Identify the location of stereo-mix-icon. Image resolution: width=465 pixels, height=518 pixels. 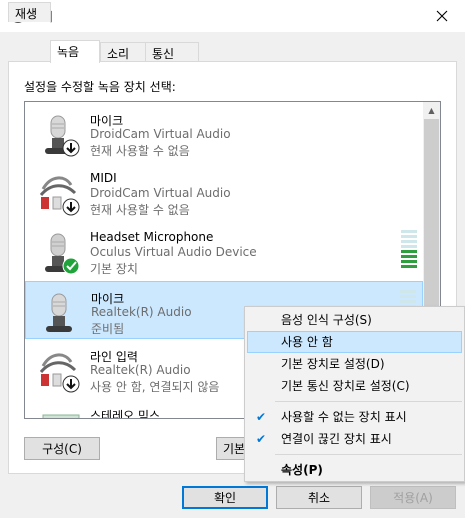
(61, 416).